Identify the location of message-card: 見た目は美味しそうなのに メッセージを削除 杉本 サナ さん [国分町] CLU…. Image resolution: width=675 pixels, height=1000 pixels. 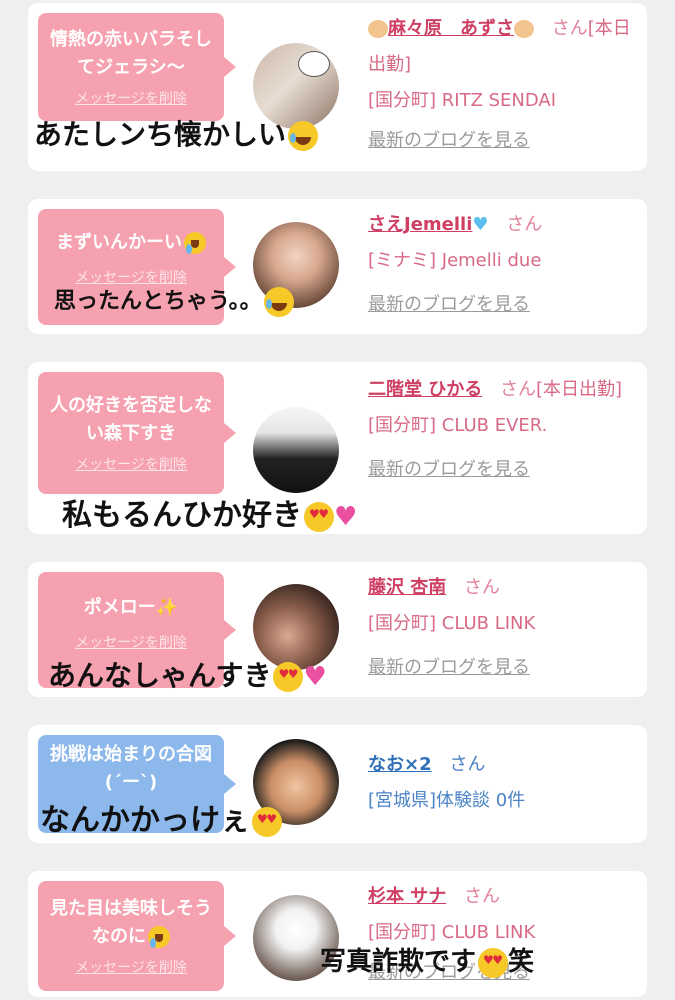
(337, 934).